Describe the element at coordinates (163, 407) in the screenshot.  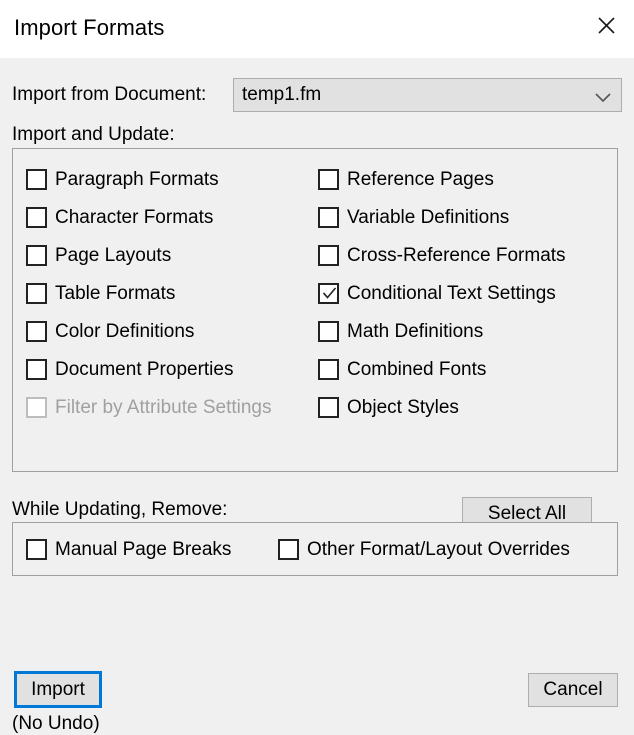
I see `checkbox-label: Filter by Attribute Settings` at that location.